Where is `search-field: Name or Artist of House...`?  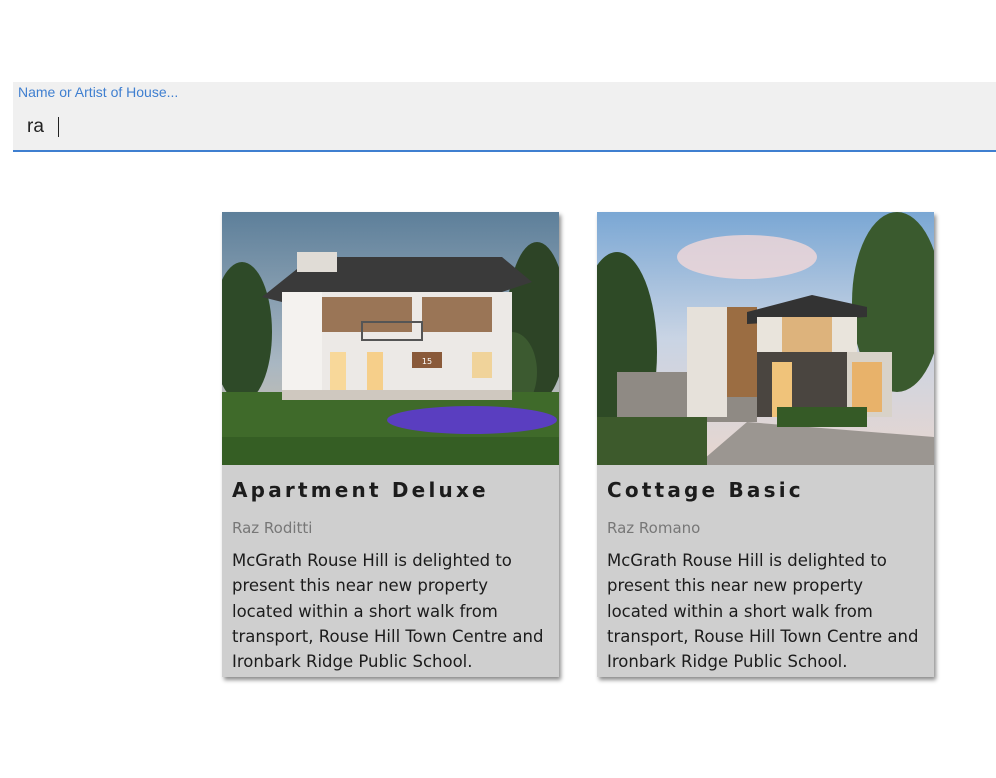 search-field: Name or Artist of House... is located at coordinates (504, 117).